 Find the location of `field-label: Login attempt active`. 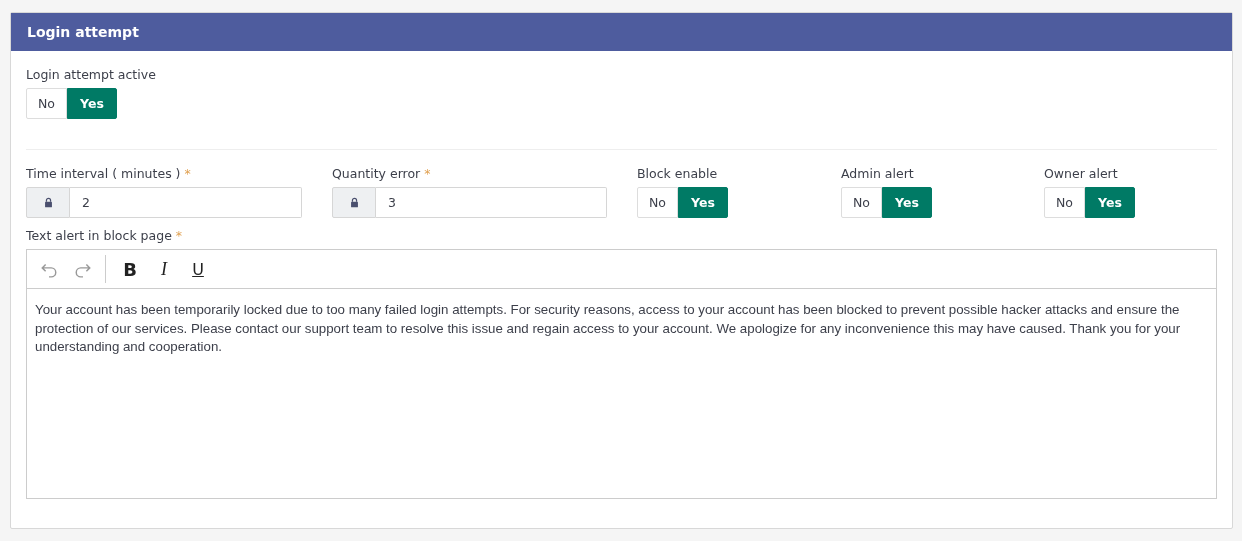

field-label: Login attempt active is located at coordinates (91, 74).